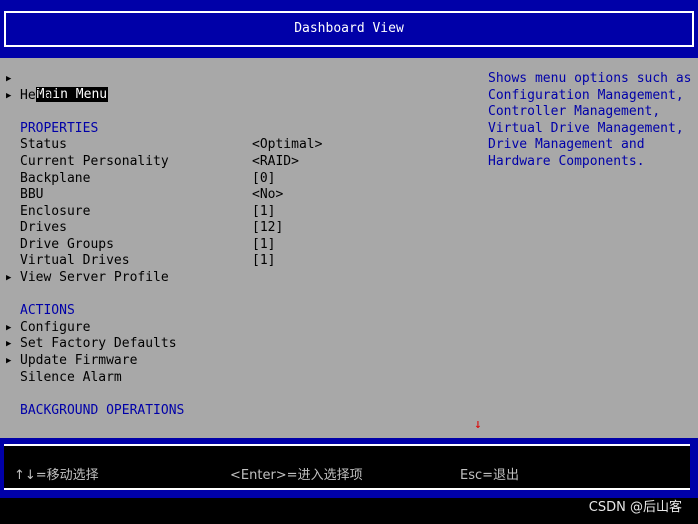  Describe the element at coordinates (287, 145) in the screenshot. I see `property-value-status: <Optimal>` at that location.